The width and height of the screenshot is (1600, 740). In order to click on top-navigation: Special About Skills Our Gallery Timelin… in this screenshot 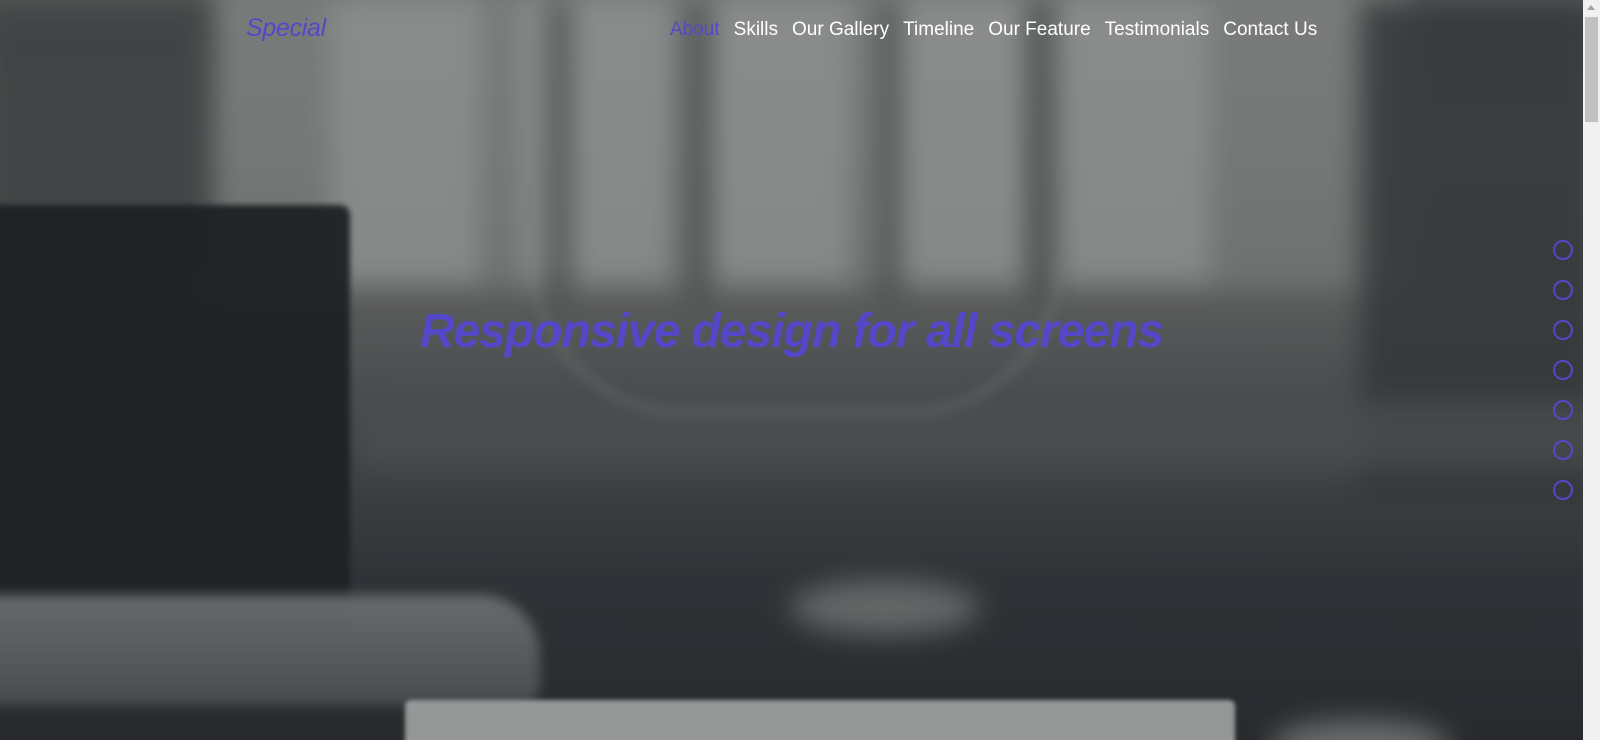, I will do `click(791, 30)`.